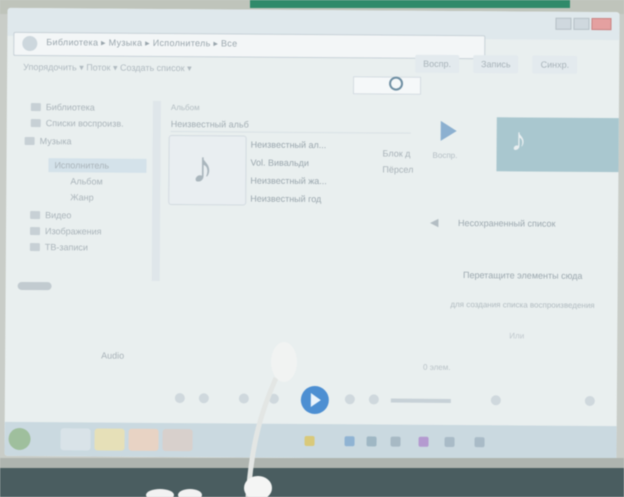  I want to click on microphone, so click(221, 419).